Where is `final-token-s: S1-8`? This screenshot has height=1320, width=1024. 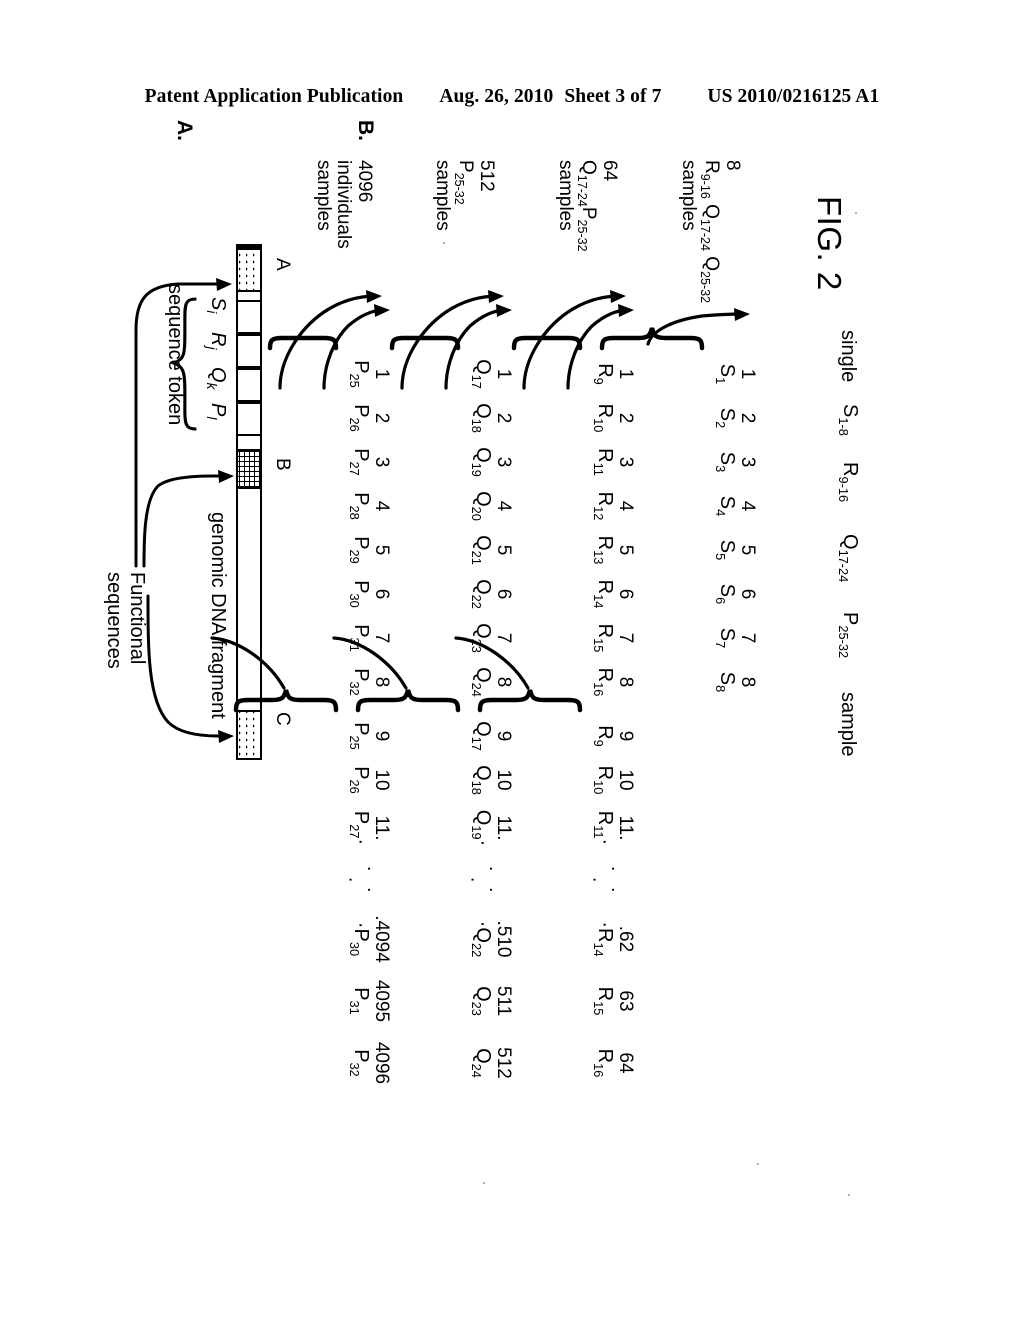
final-token-s: S1-8 is located at coordinates (848, 420).